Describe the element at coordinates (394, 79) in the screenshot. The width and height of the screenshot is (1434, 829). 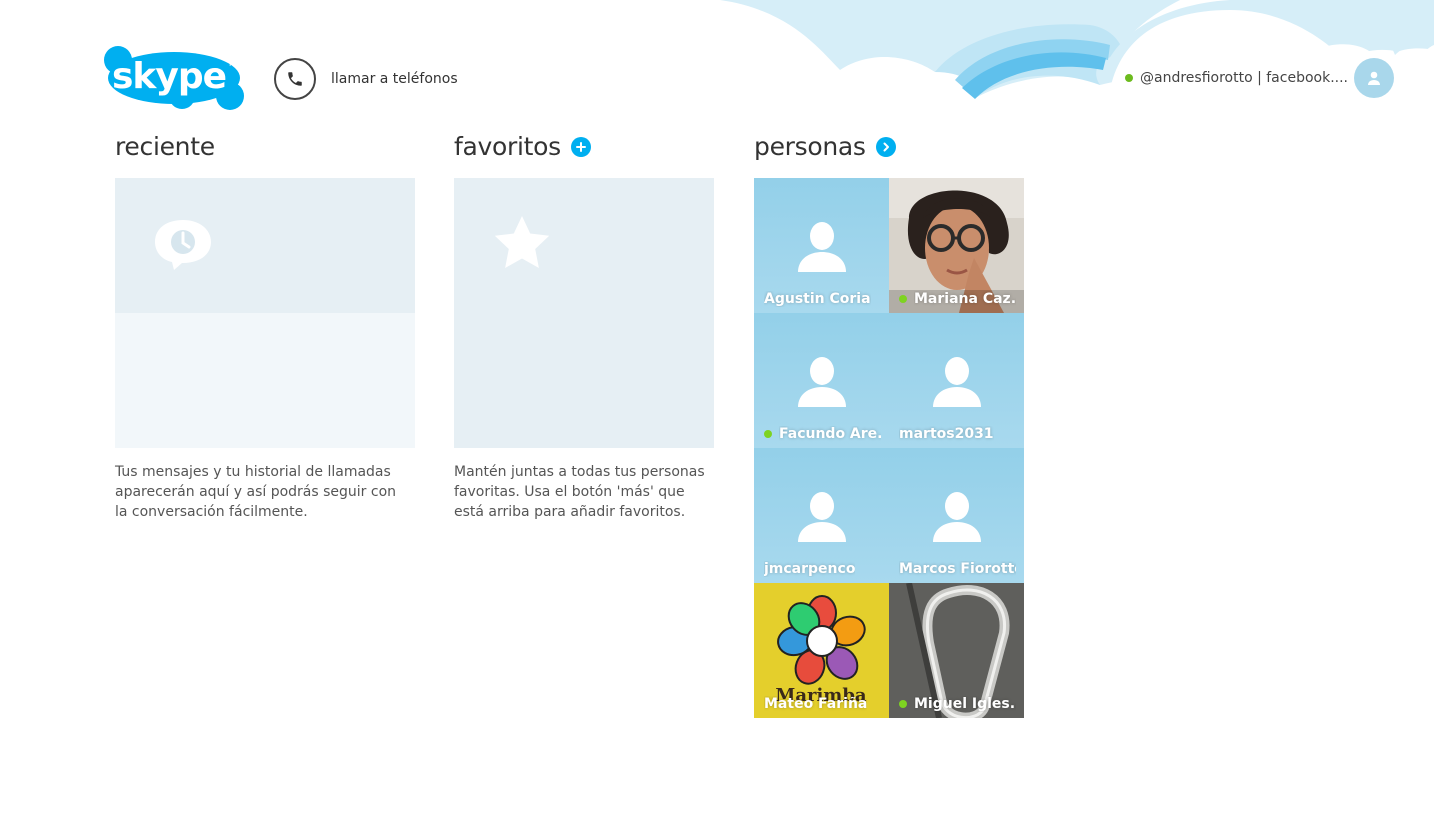
I see `call-phones-label: llamar a teléfonos` at that location.